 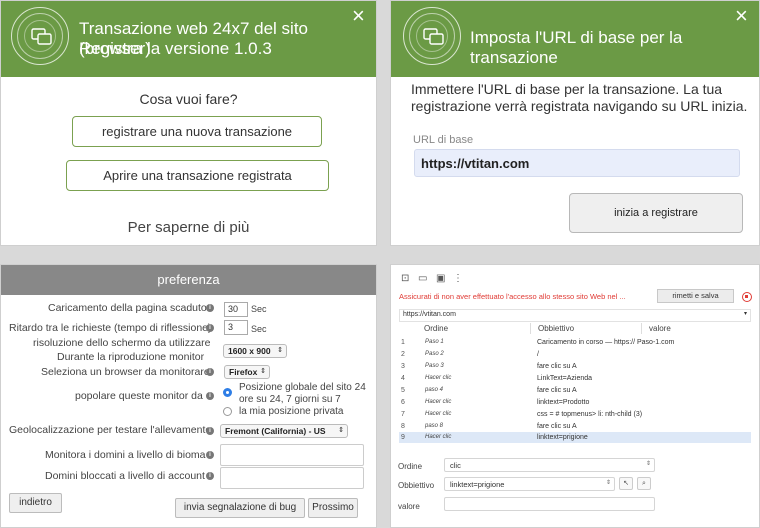 I want to click on select-target-icon: ↖, so click(x=626, y=483).